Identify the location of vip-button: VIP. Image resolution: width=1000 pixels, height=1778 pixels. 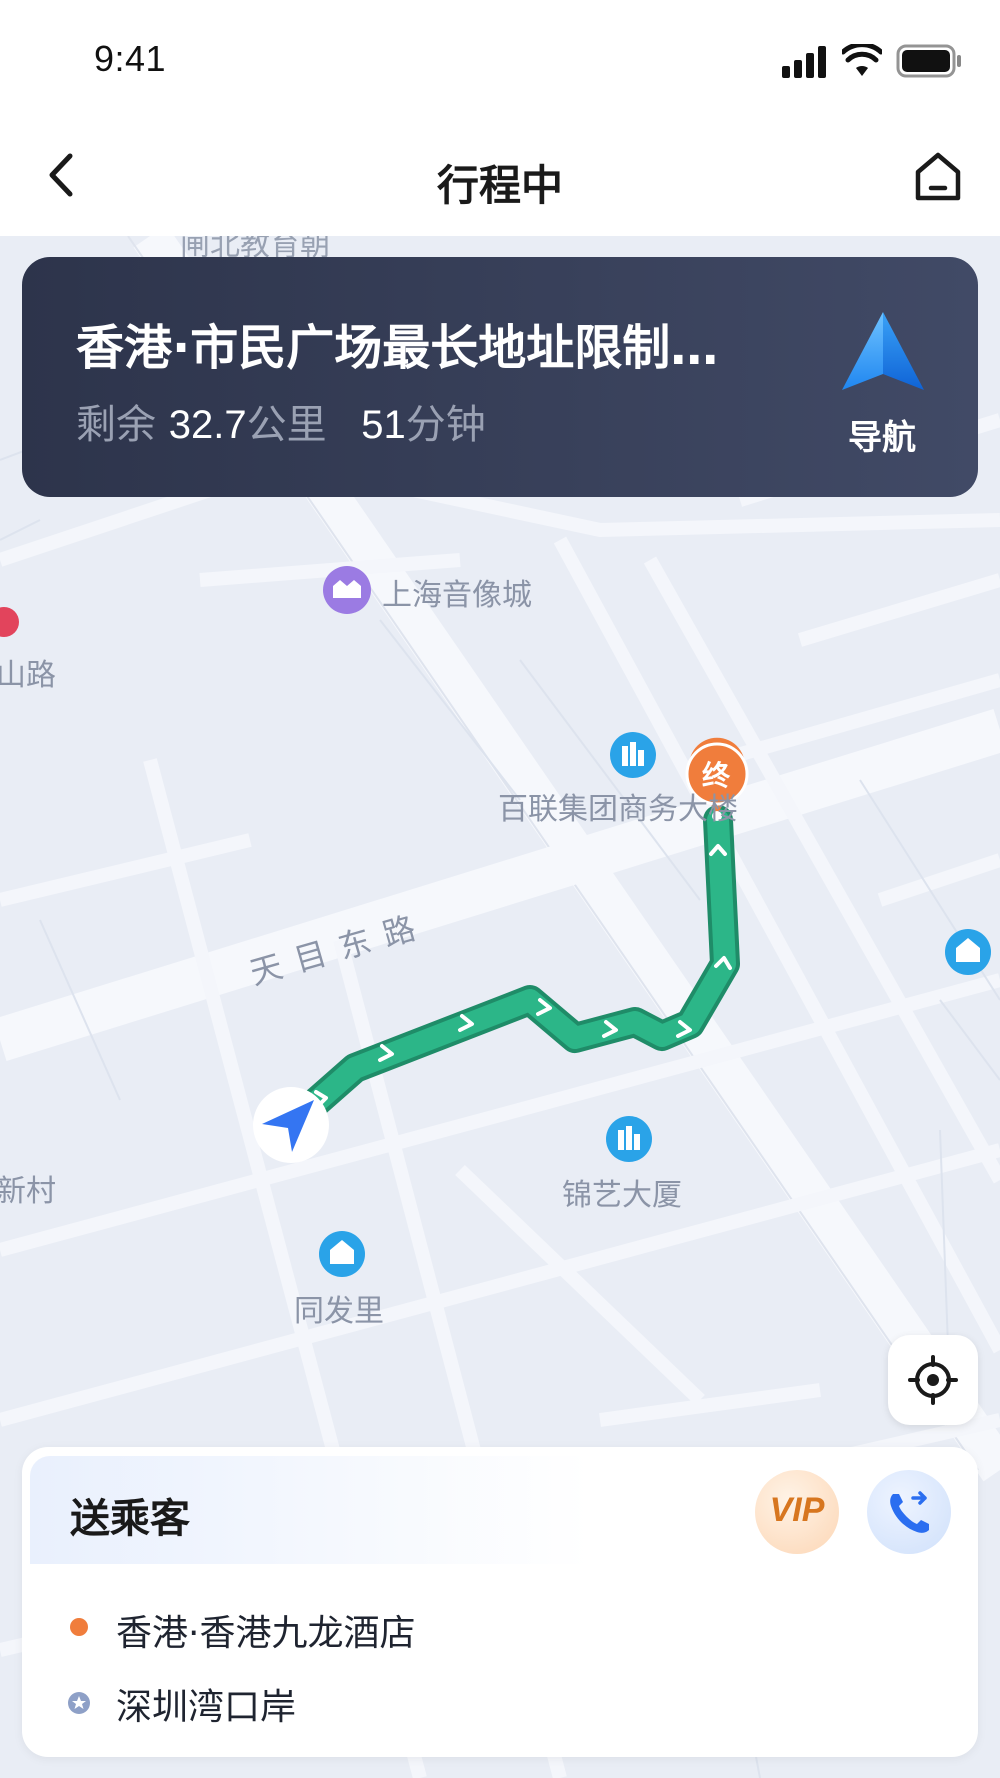
(797, 1512).